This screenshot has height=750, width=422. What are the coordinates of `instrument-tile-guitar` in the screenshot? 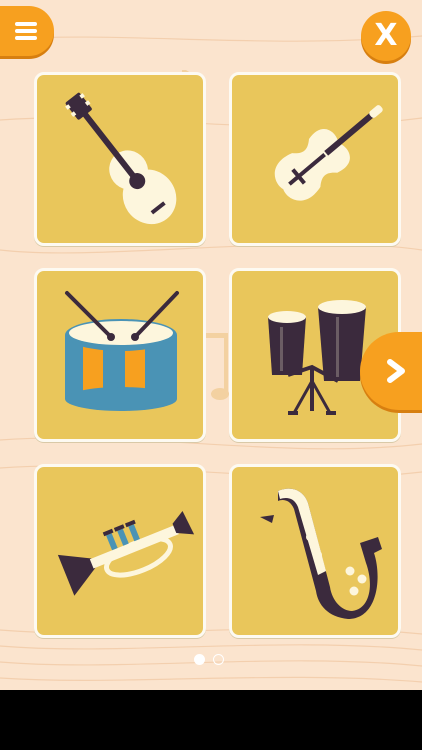 It's located at (120, 159).